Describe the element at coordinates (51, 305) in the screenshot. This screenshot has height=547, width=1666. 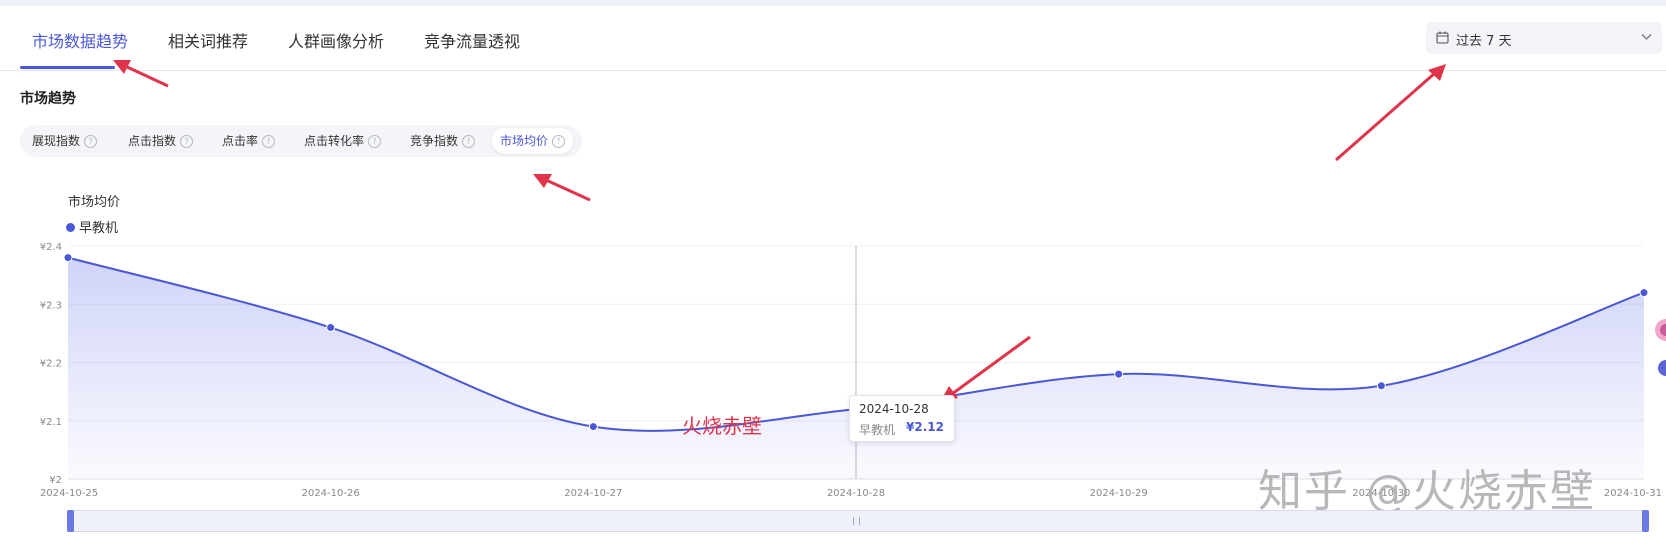
I see `y-tick-label: ¥2.3` at that location.